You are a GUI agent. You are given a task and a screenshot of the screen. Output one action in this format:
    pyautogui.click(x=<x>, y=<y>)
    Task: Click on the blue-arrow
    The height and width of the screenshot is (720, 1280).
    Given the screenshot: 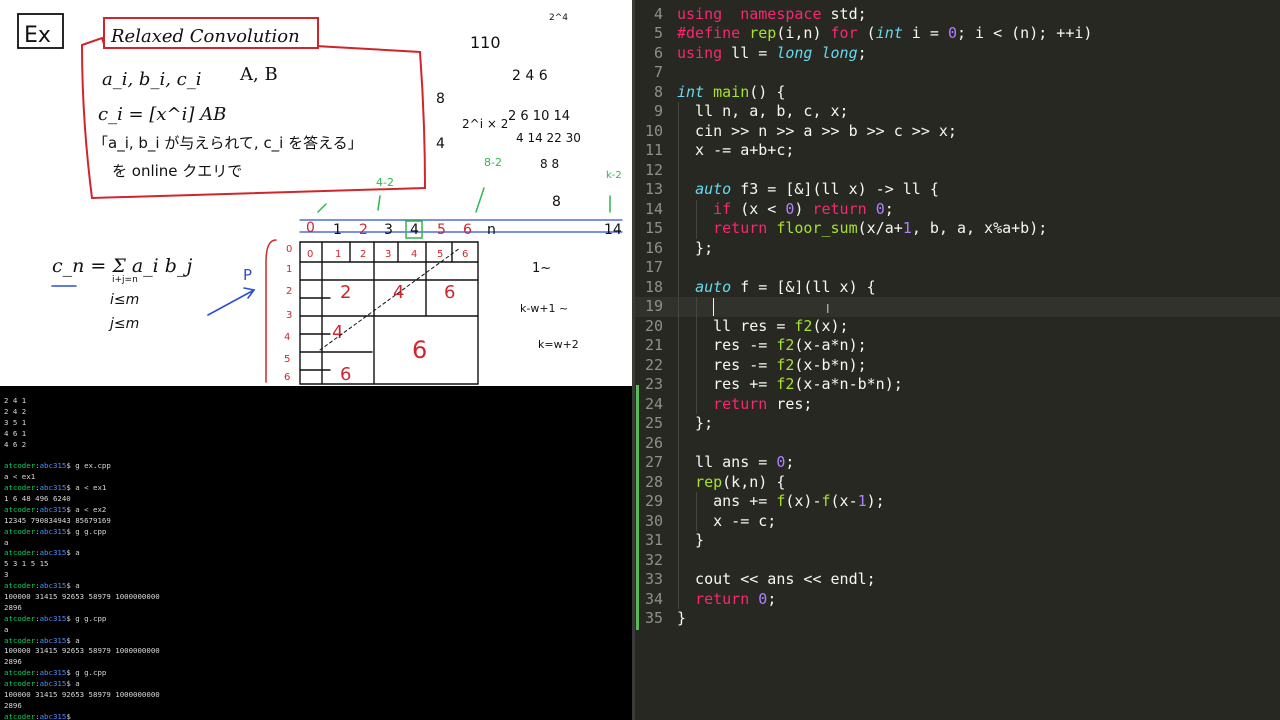 What is the action you would take?
    pyautogui.click(x=231, y=301)
    